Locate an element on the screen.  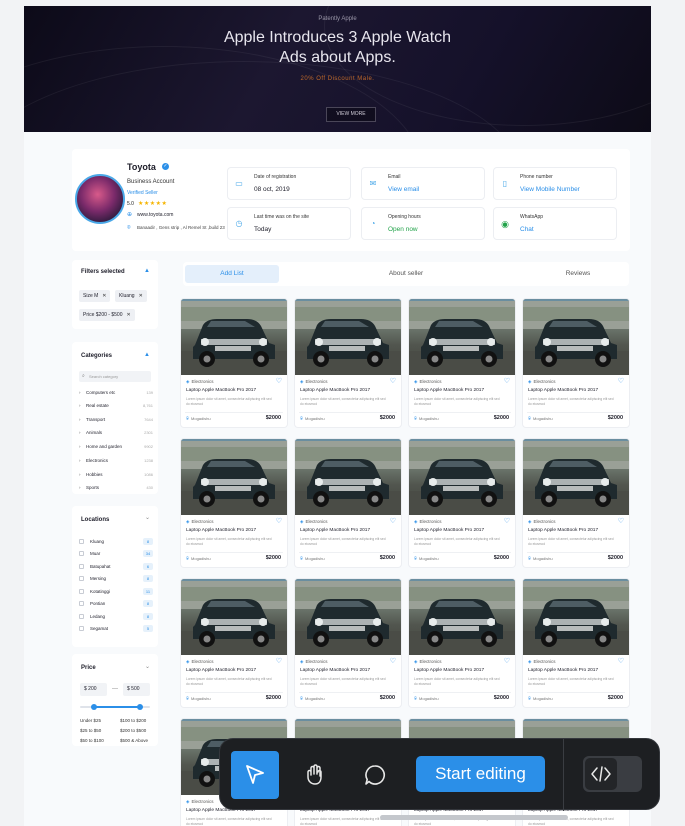
price-slider is located at coordinates (115, 707).